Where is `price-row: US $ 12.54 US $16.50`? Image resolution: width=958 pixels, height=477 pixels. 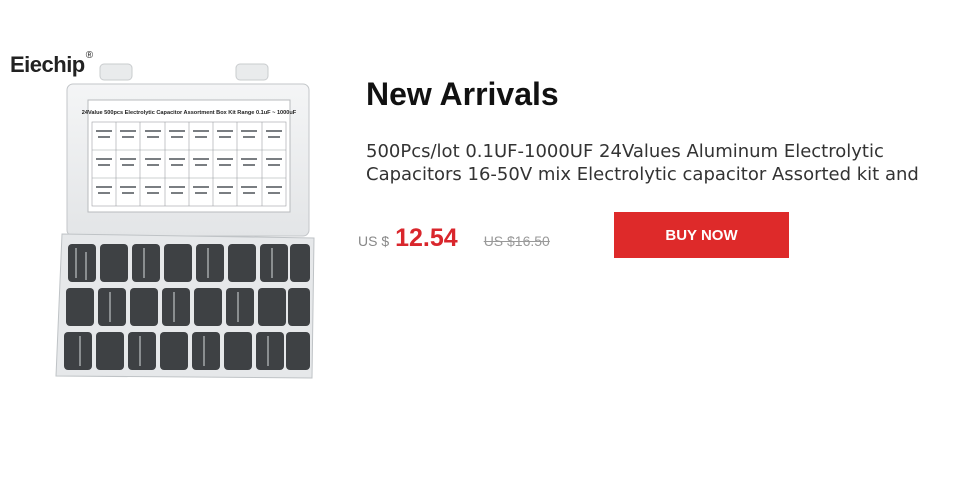 price-row: US $ 12.54 US $16.50 is located at coordinates (454, 238).